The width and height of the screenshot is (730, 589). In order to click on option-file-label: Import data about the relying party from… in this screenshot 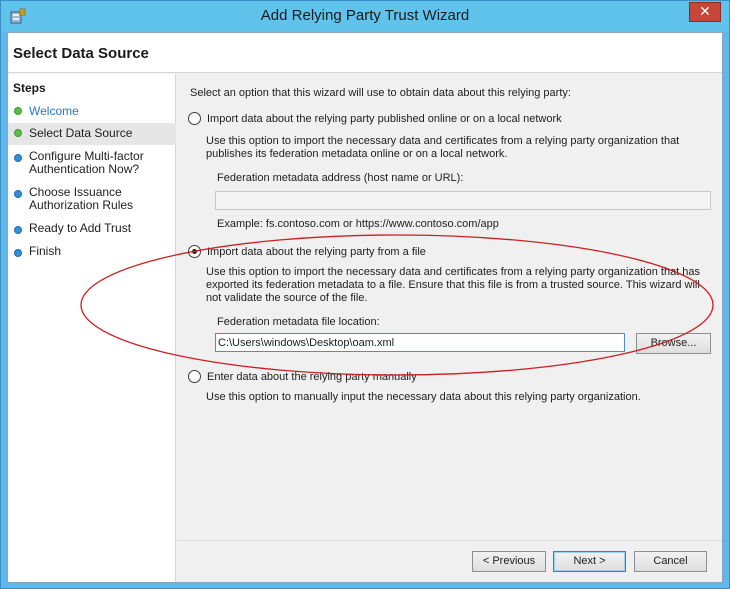, I will do `click(316, 252)`.